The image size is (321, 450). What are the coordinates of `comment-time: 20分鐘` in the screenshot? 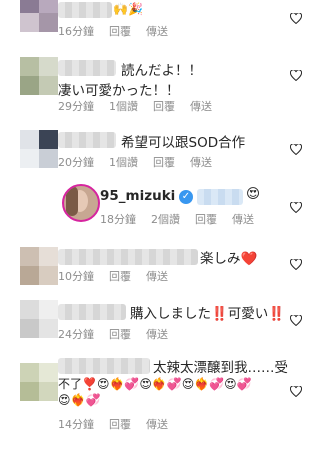 It's located at (76, 162).